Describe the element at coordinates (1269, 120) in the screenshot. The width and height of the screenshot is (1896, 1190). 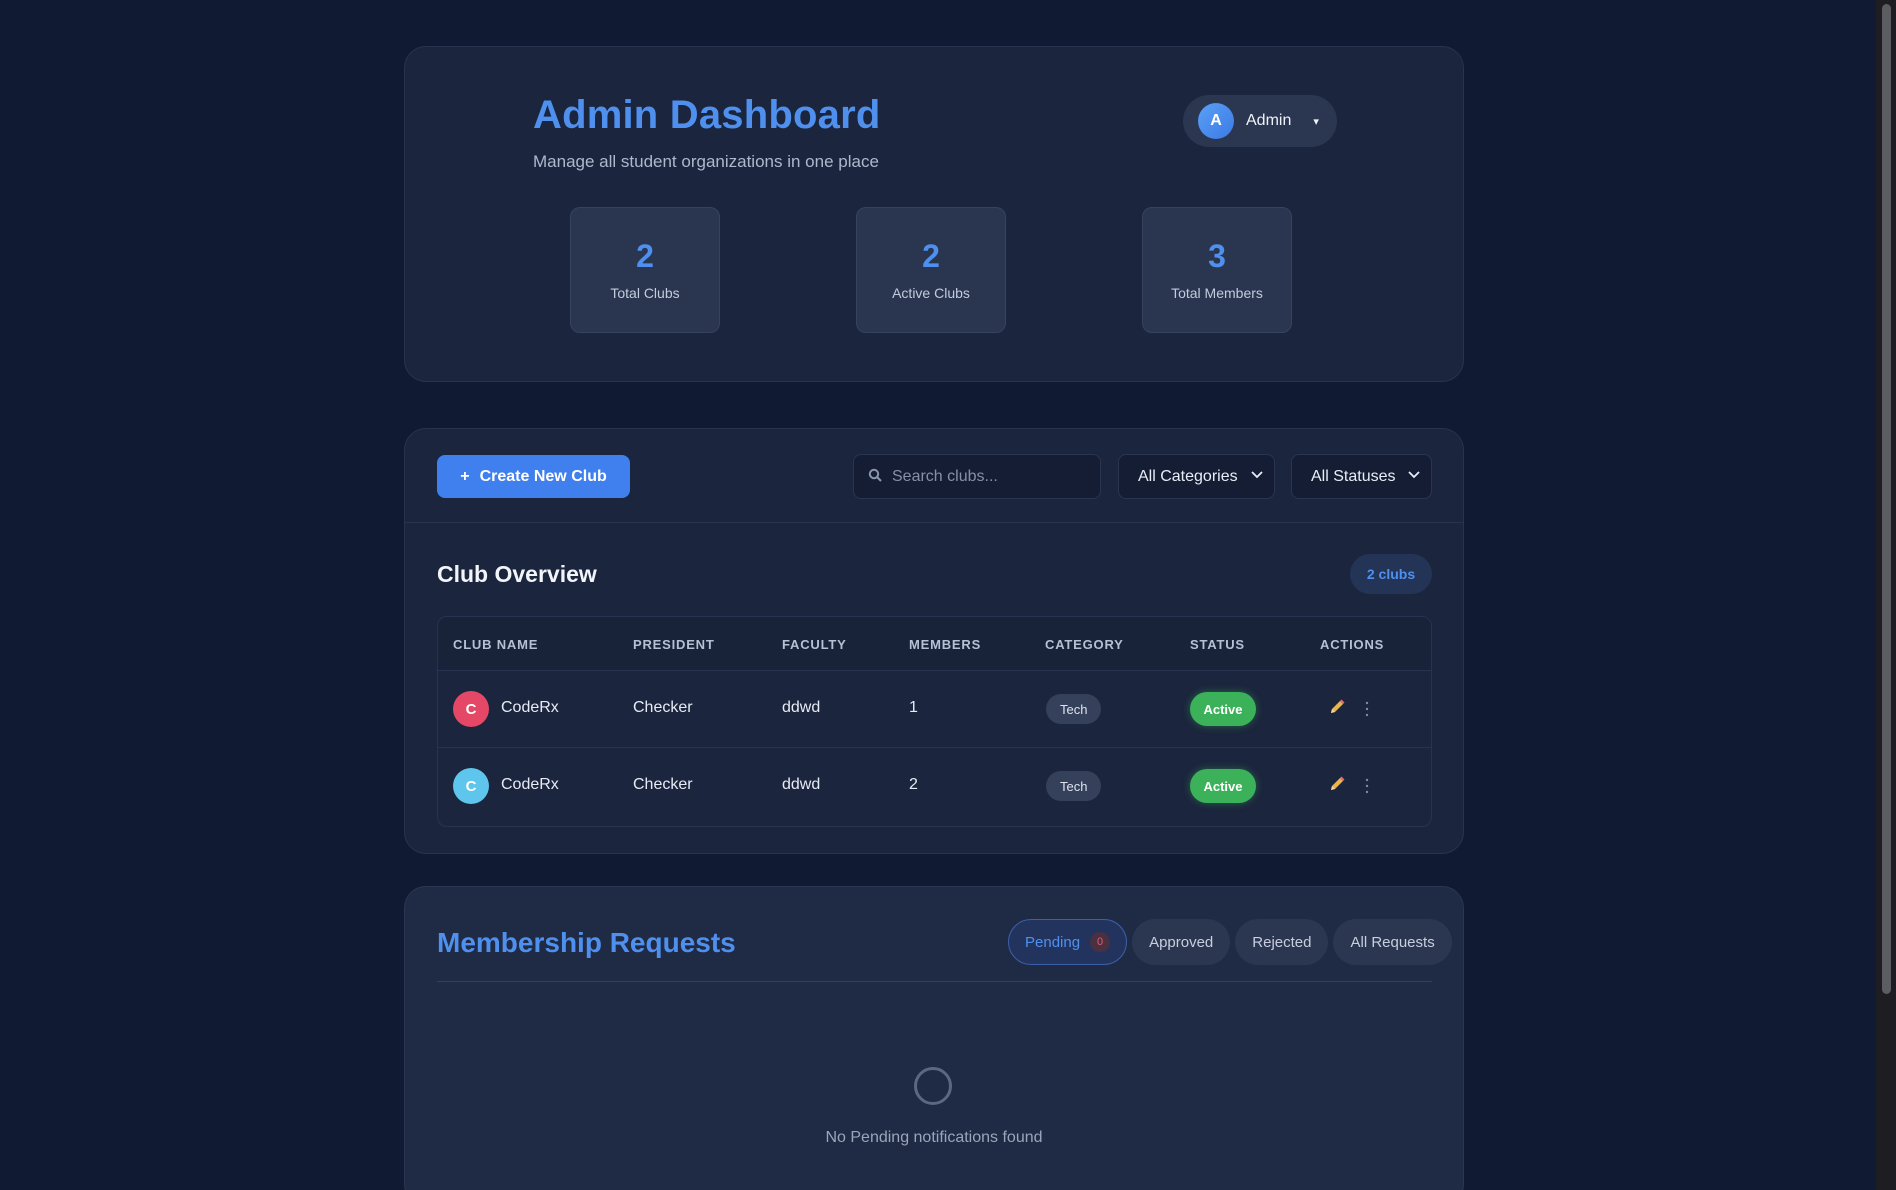
I see `user-name: Admin` at that location.